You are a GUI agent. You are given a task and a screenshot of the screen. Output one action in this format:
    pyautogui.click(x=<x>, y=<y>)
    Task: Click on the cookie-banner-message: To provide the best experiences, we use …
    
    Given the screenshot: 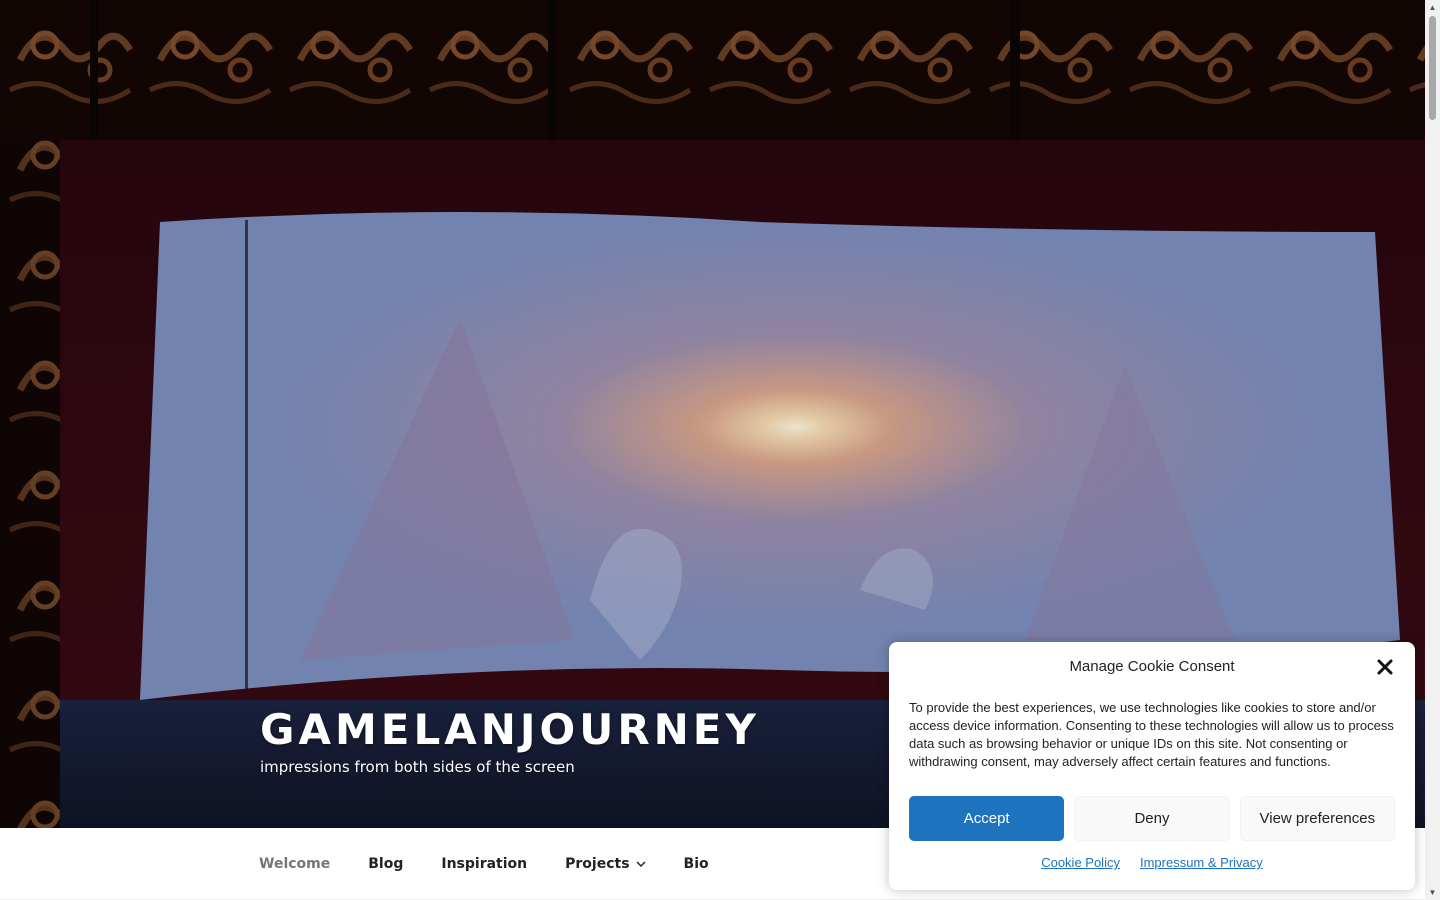 What is the action you would take?
    pyautogui.click(x=1151, y=734)
    